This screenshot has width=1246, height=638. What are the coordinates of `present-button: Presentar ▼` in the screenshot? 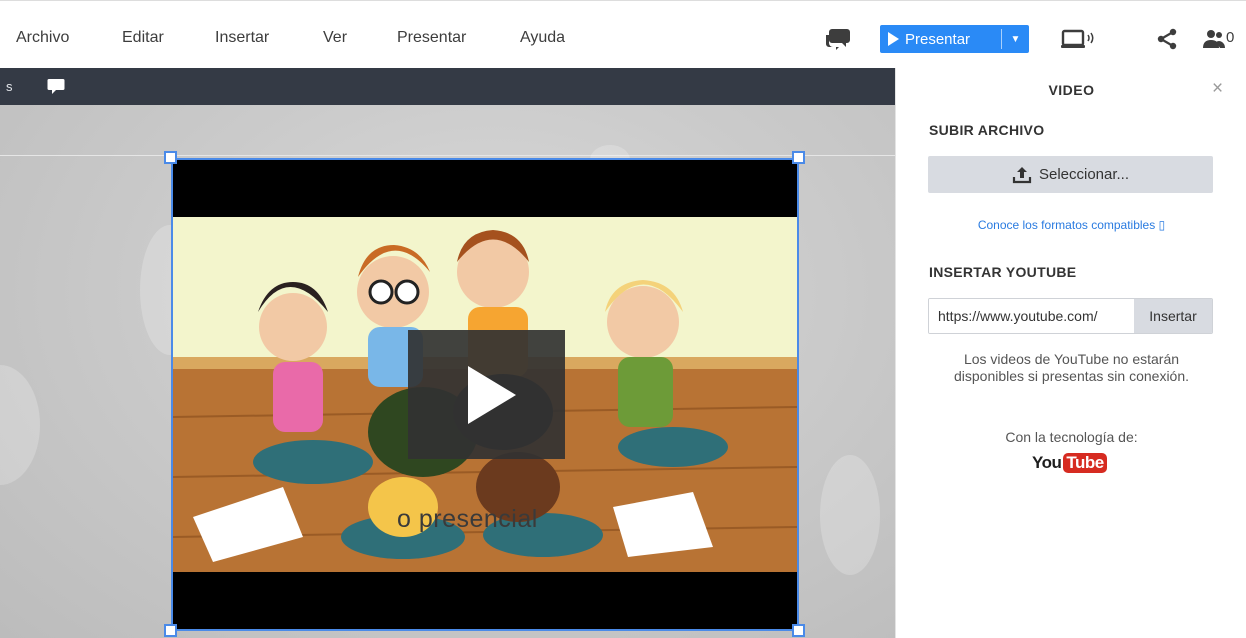 It's located at (954, 39).